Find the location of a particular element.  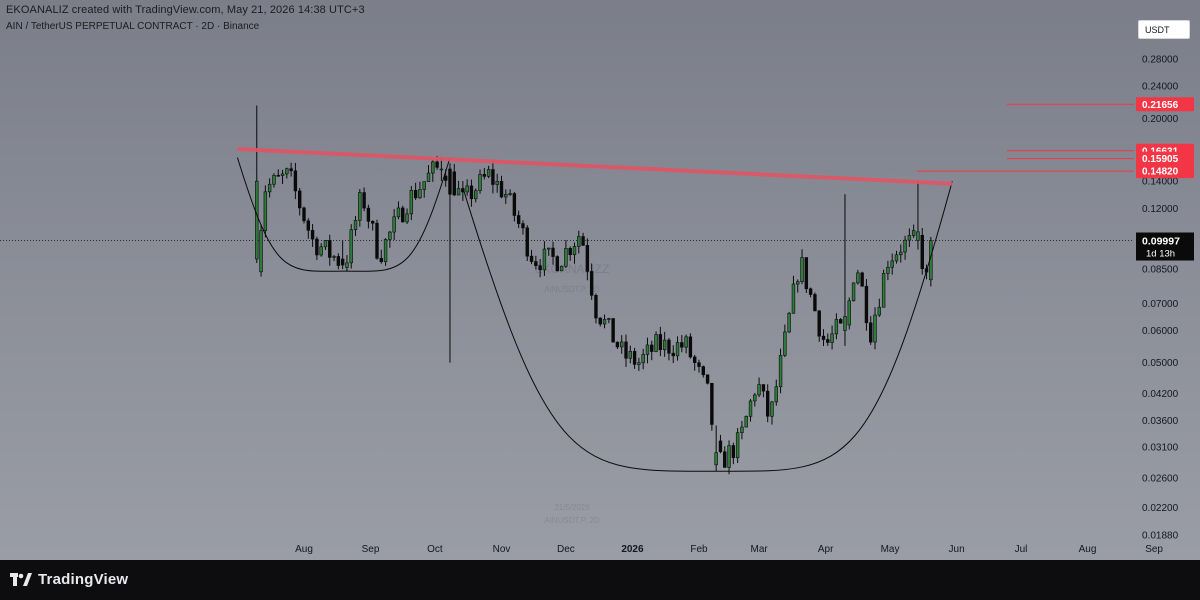

price-tick-label: 0.01880 is located at coordinates (1160, 536).